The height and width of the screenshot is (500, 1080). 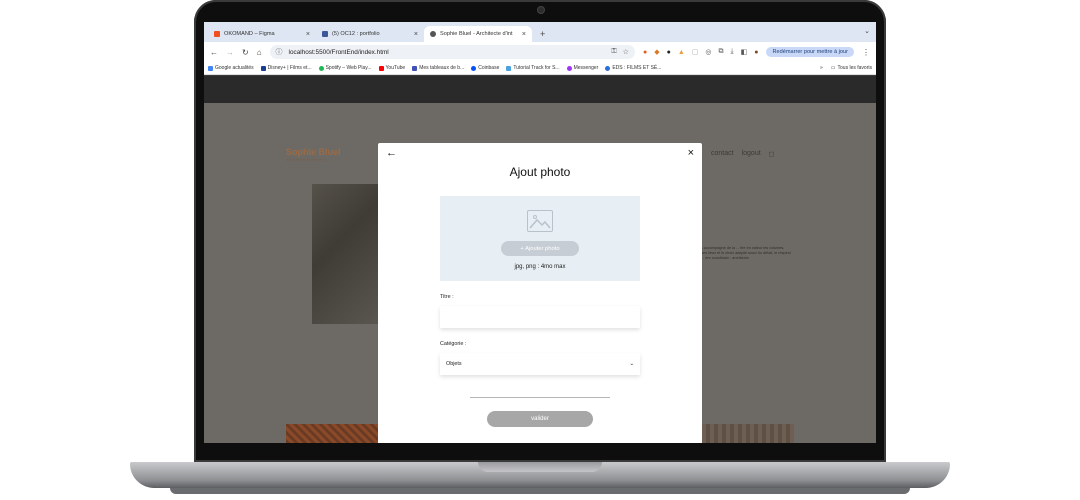 I want to click on all-bookmarks-label: Tous les favoris, so click(x=854, y=68).